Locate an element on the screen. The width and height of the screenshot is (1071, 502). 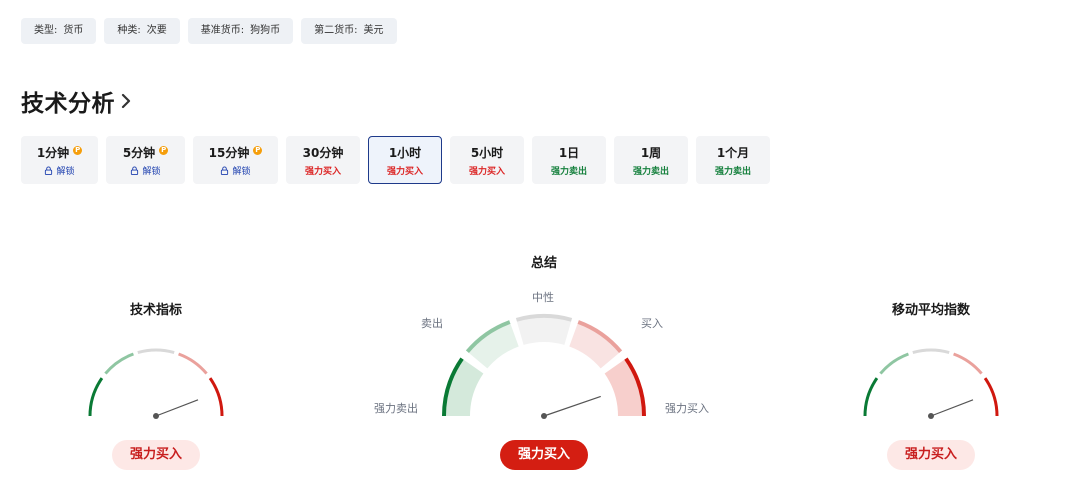
interval-label: 1分钟 is located at coordinates (53, 152).